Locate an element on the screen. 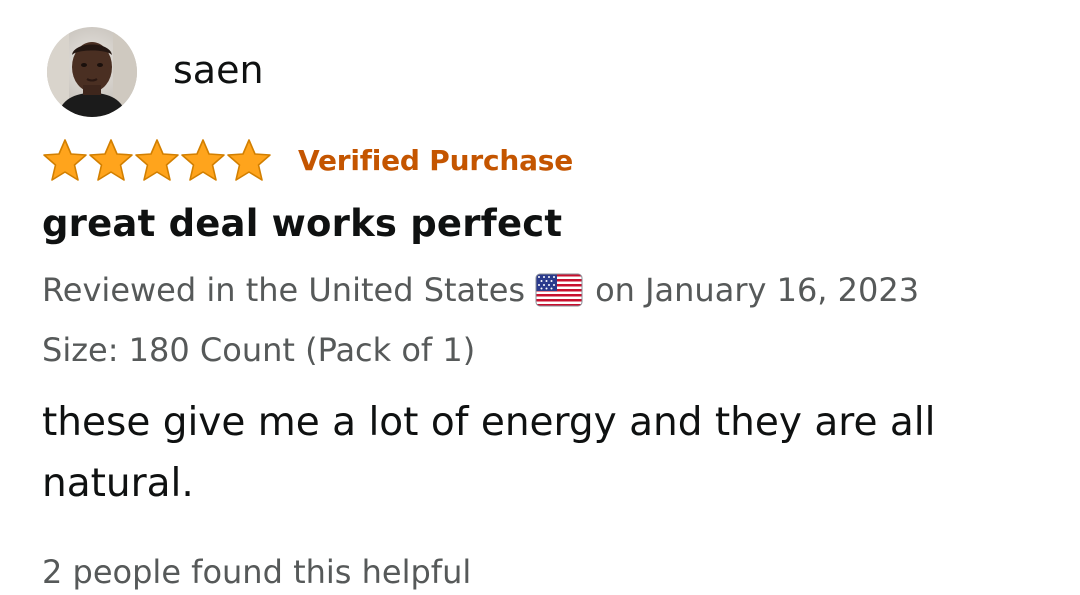 The width and height of the screenshot is (1080, 595). avatar-image is located at coordinates (92, 72).